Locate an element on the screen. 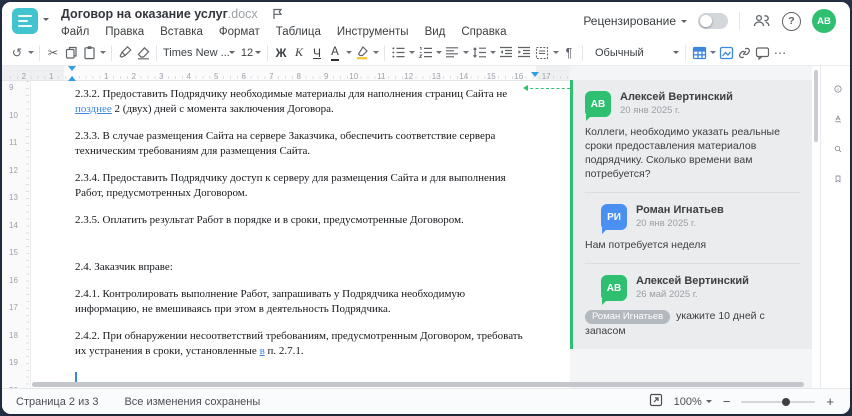 The height and width of the screenshot is (416, 852). cut-button: ✂ is located at coordinates (53, 53).